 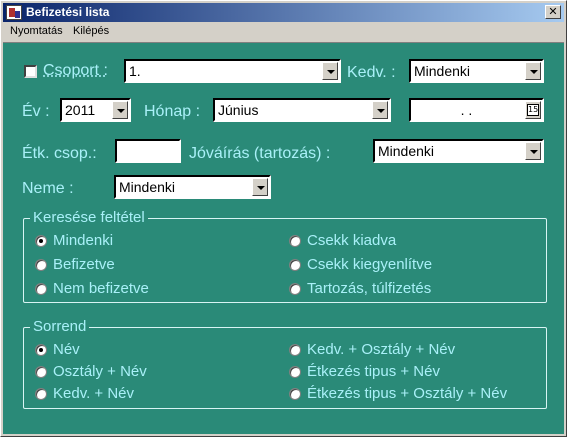 I want to click on kedv-value: Mindenki, so click(x=442, y=71).